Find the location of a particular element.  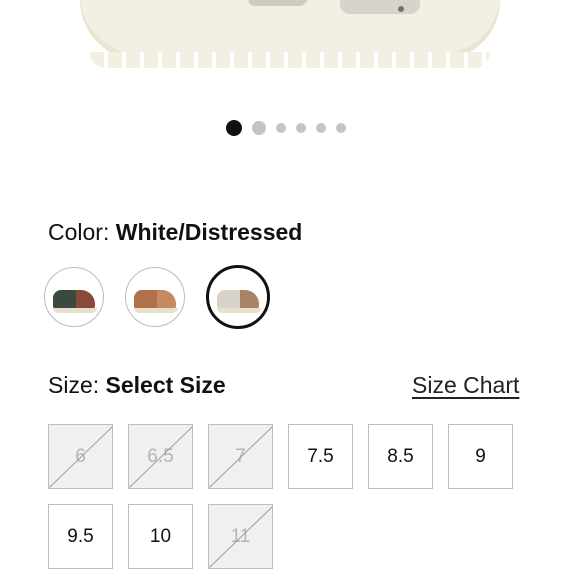

carousel-pagination is located at coordinates (286, 128).